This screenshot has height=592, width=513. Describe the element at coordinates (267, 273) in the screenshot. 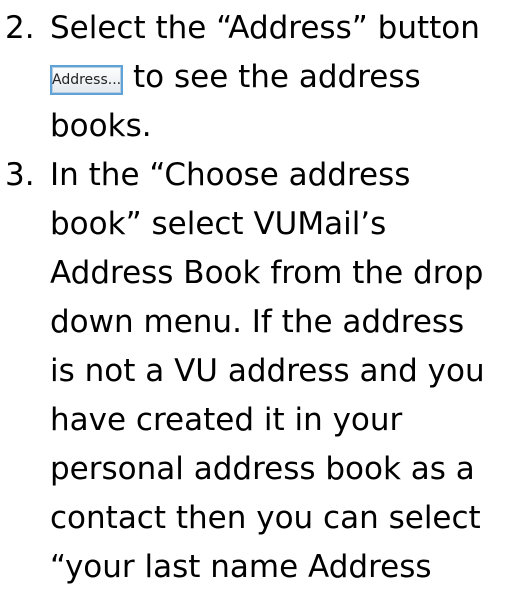

I see `step-text-line: Address Book from the drop` at that location.